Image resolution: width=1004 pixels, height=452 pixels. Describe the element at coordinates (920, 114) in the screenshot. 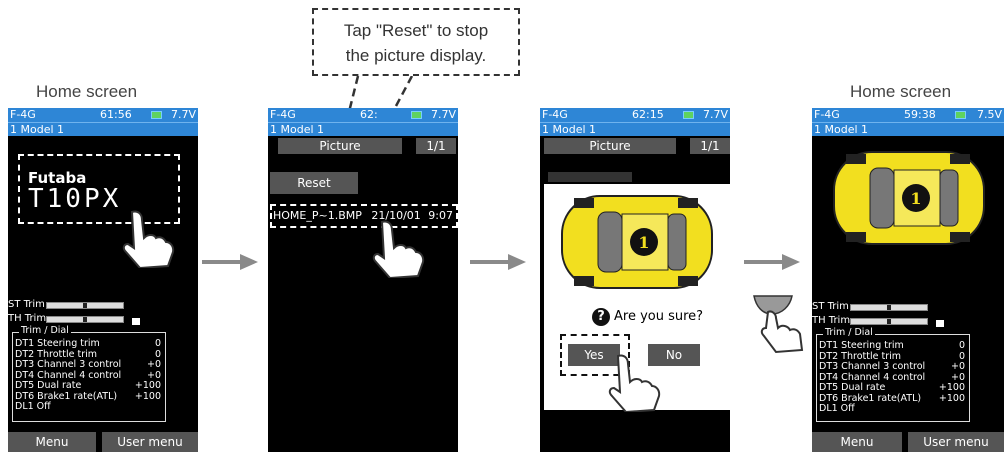

I see `timer: 59:38` at that location.